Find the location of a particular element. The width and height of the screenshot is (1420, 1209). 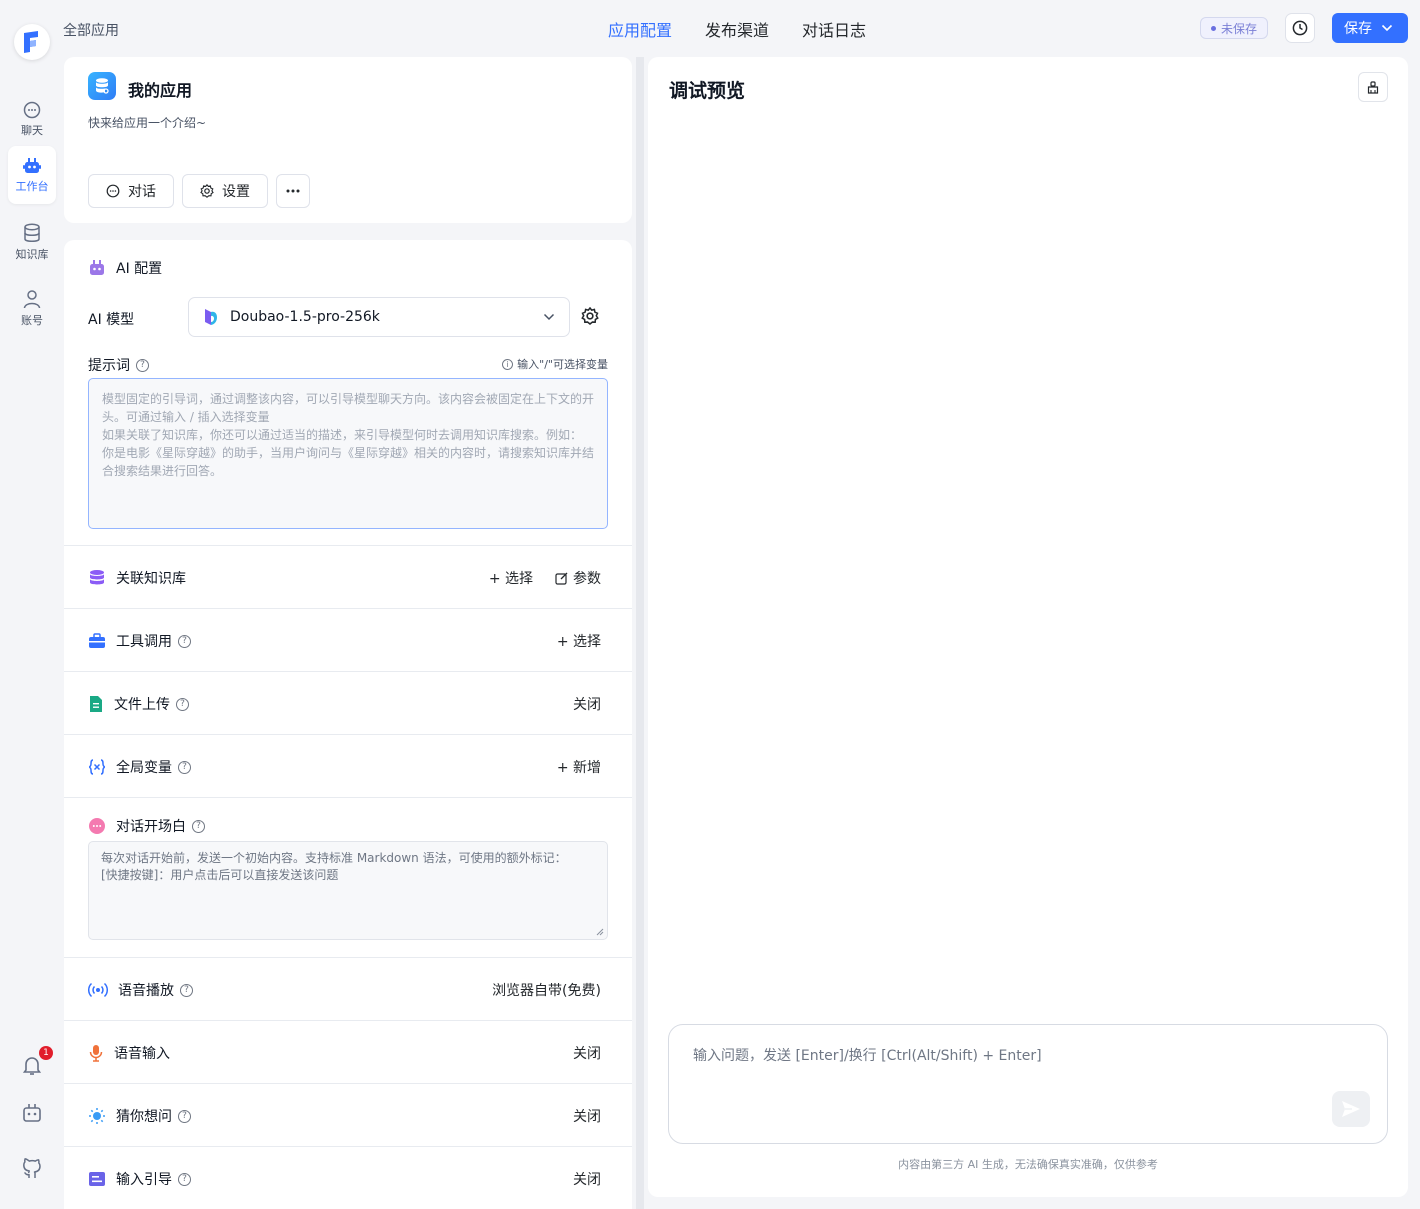

settings-button: 设置 is located at coordinates (225, 191).